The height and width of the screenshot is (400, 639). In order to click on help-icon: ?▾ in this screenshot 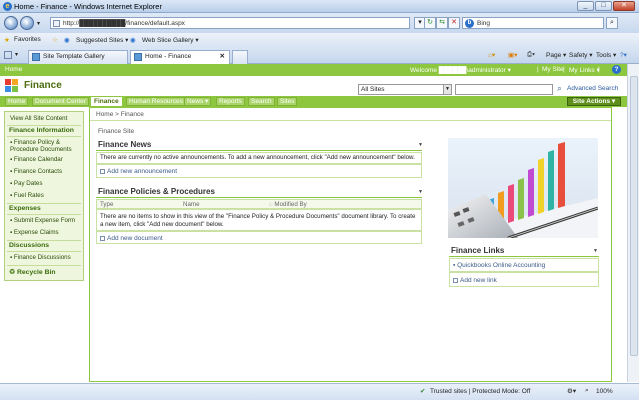, I will do `click(623, 55)`.